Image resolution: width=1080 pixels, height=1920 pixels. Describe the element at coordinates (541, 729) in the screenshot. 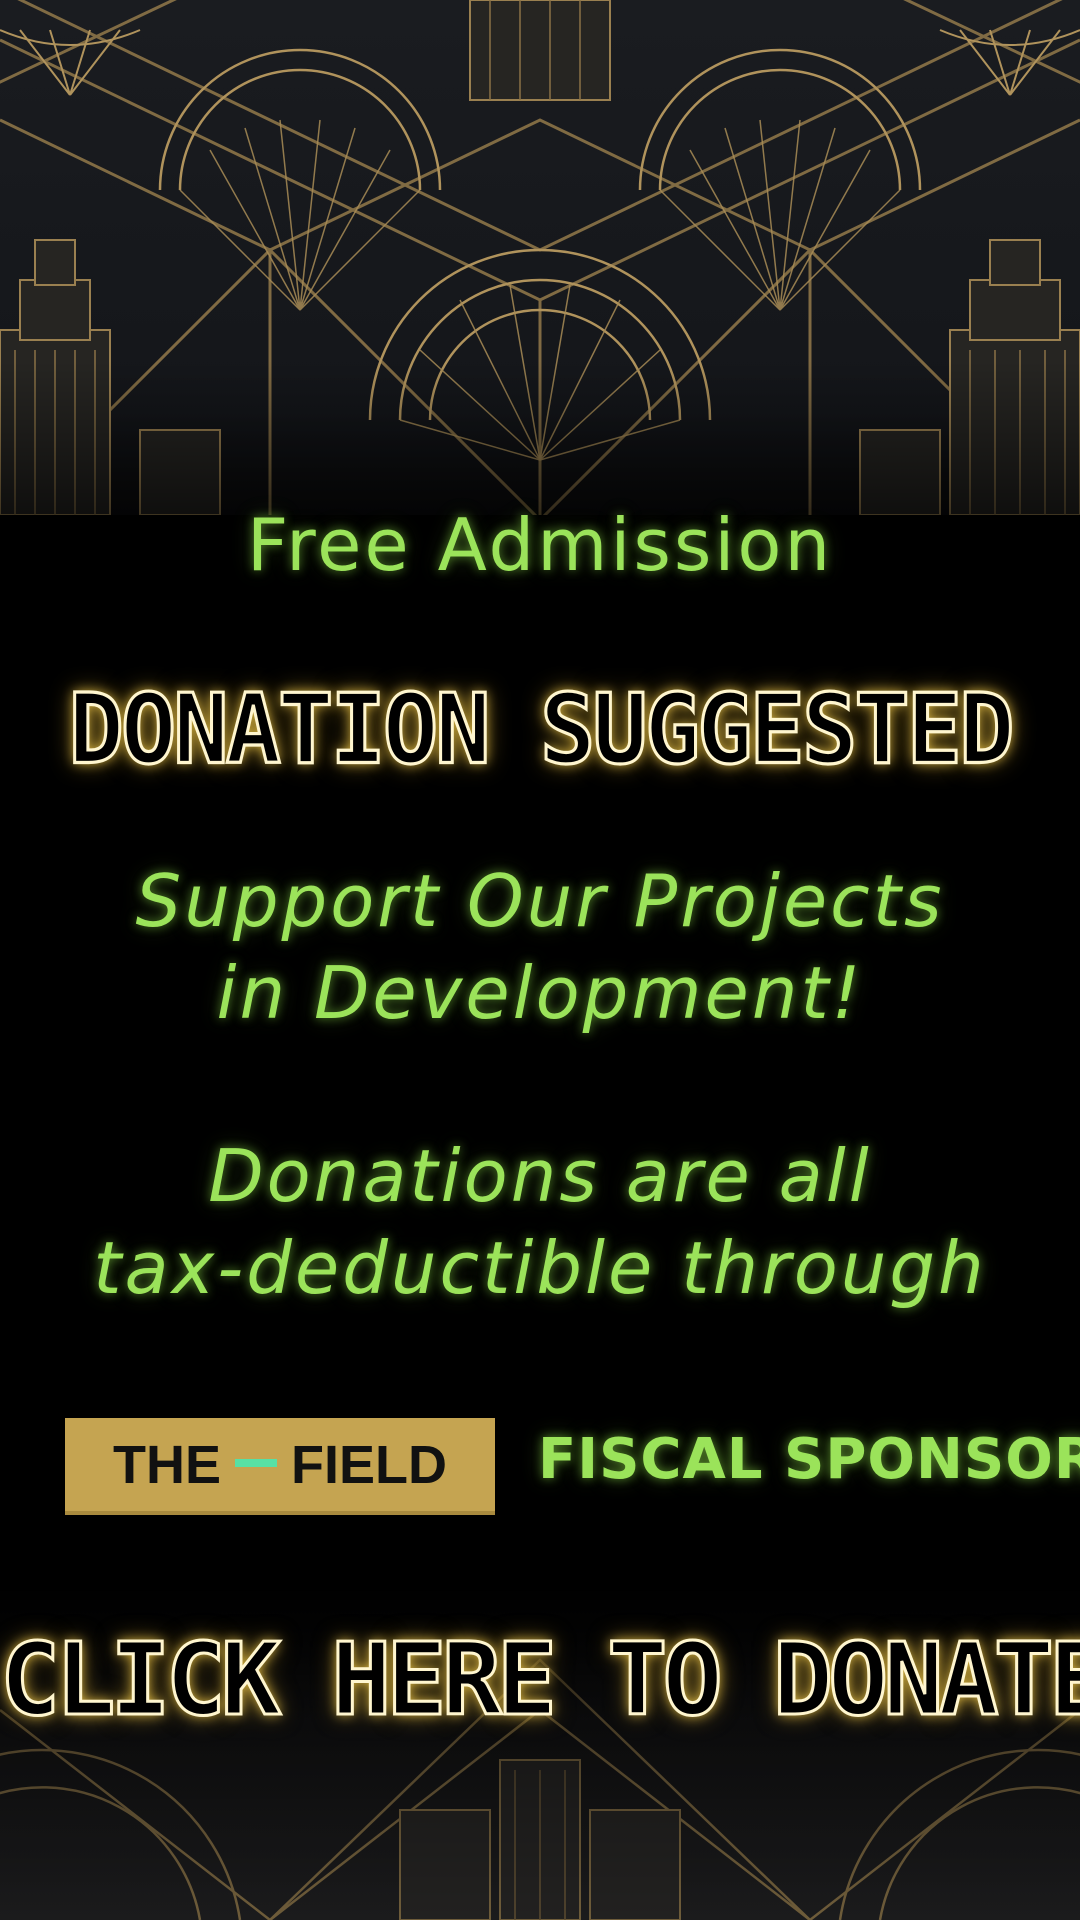

I see `donation-suggested-heading: DONATION SUGGESTED` at that location.